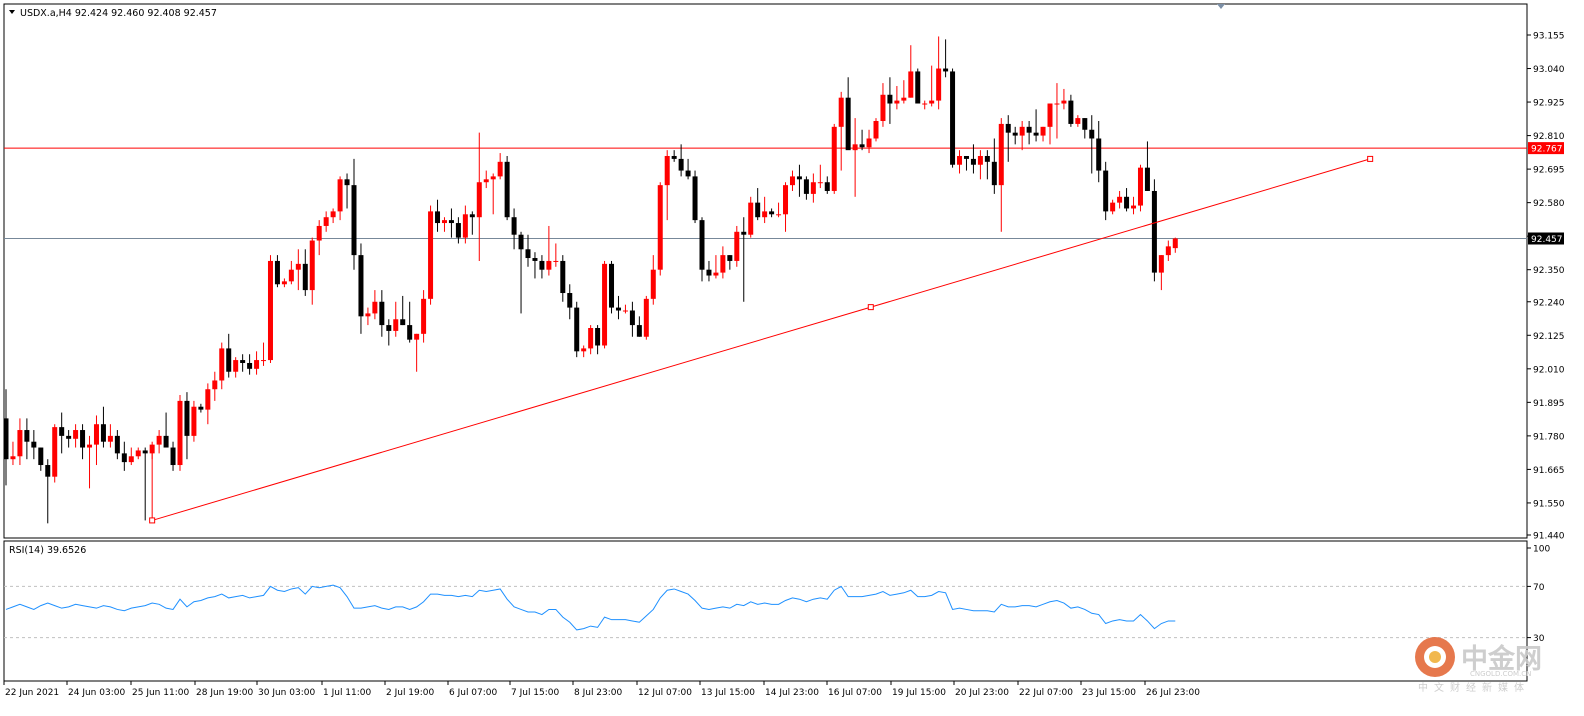 The height and width of the screenshot is (716, 1584). Describe the element at coordinates (1549, 171) in the screenshot. I see `price-tick-label: 92.695` at that location.